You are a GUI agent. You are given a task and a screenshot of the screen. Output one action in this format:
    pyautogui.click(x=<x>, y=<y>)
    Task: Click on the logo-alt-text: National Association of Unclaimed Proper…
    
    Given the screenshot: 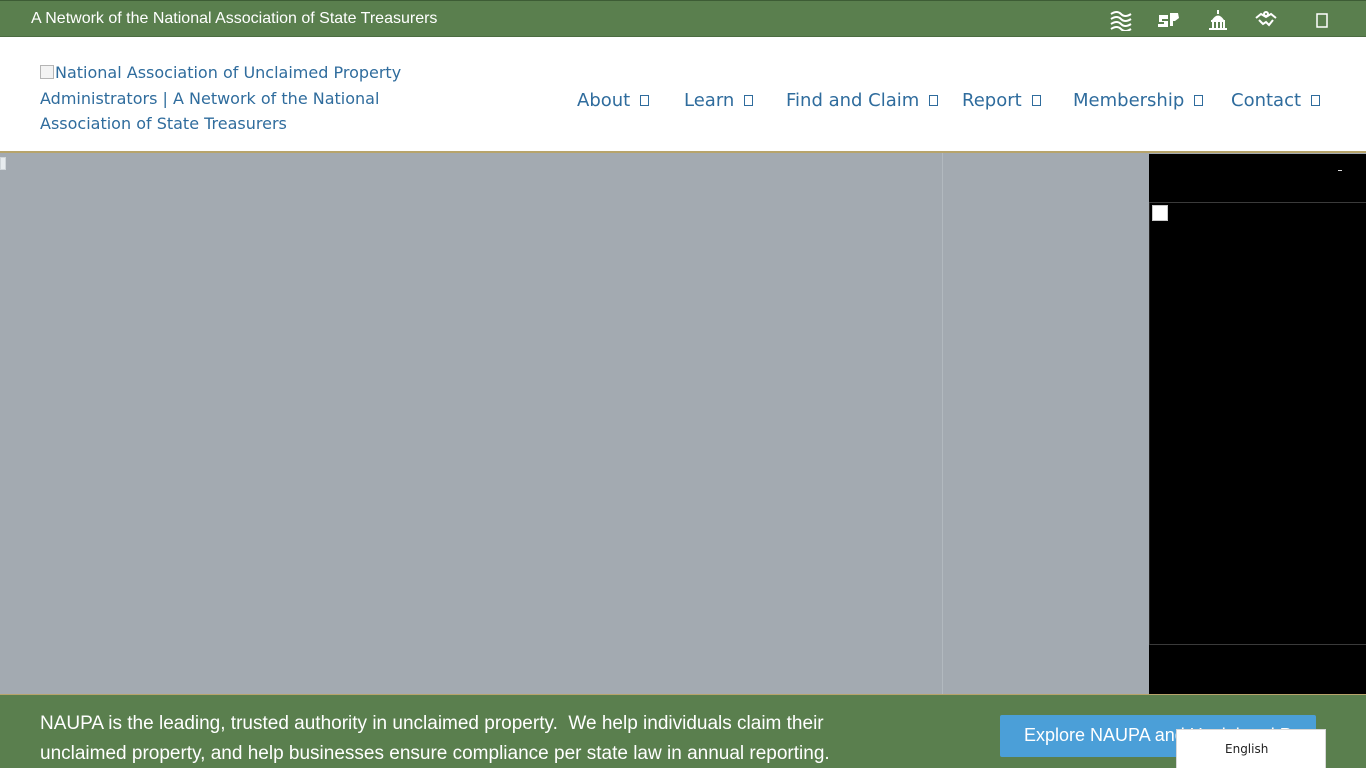 What is the action you would take?
    pyautogui.click(x=221, y=98)
    